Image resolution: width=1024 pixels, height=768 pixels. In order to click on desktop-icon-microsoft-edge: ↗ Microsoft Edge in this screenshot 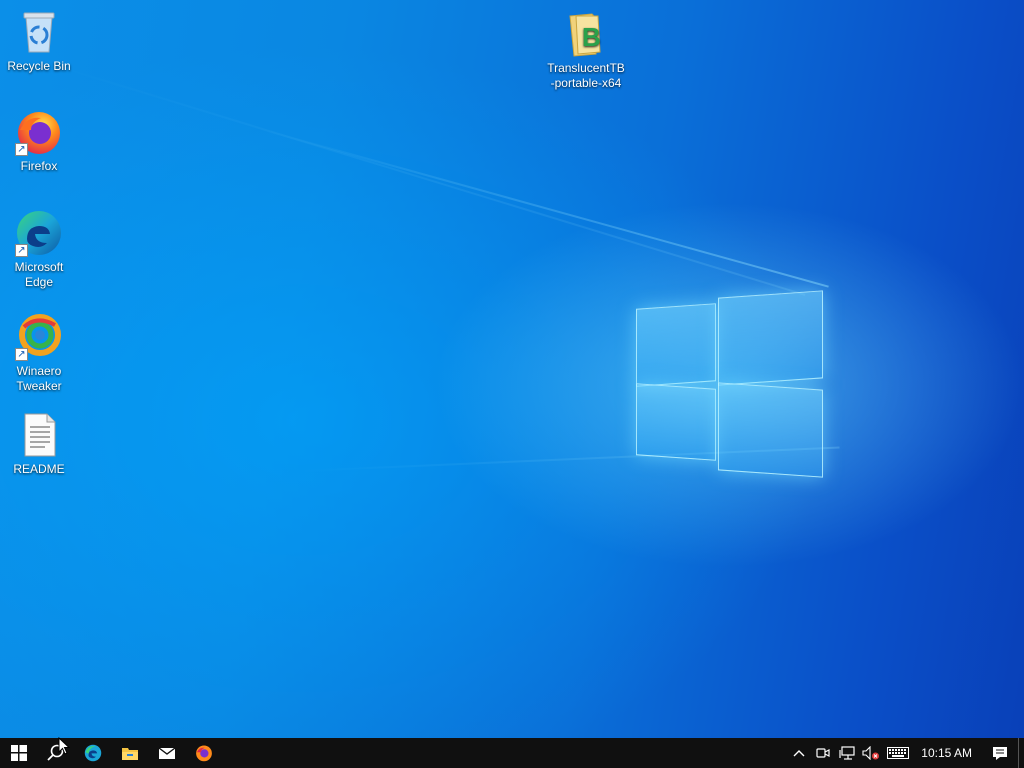, I will do `click(39, 249)`.